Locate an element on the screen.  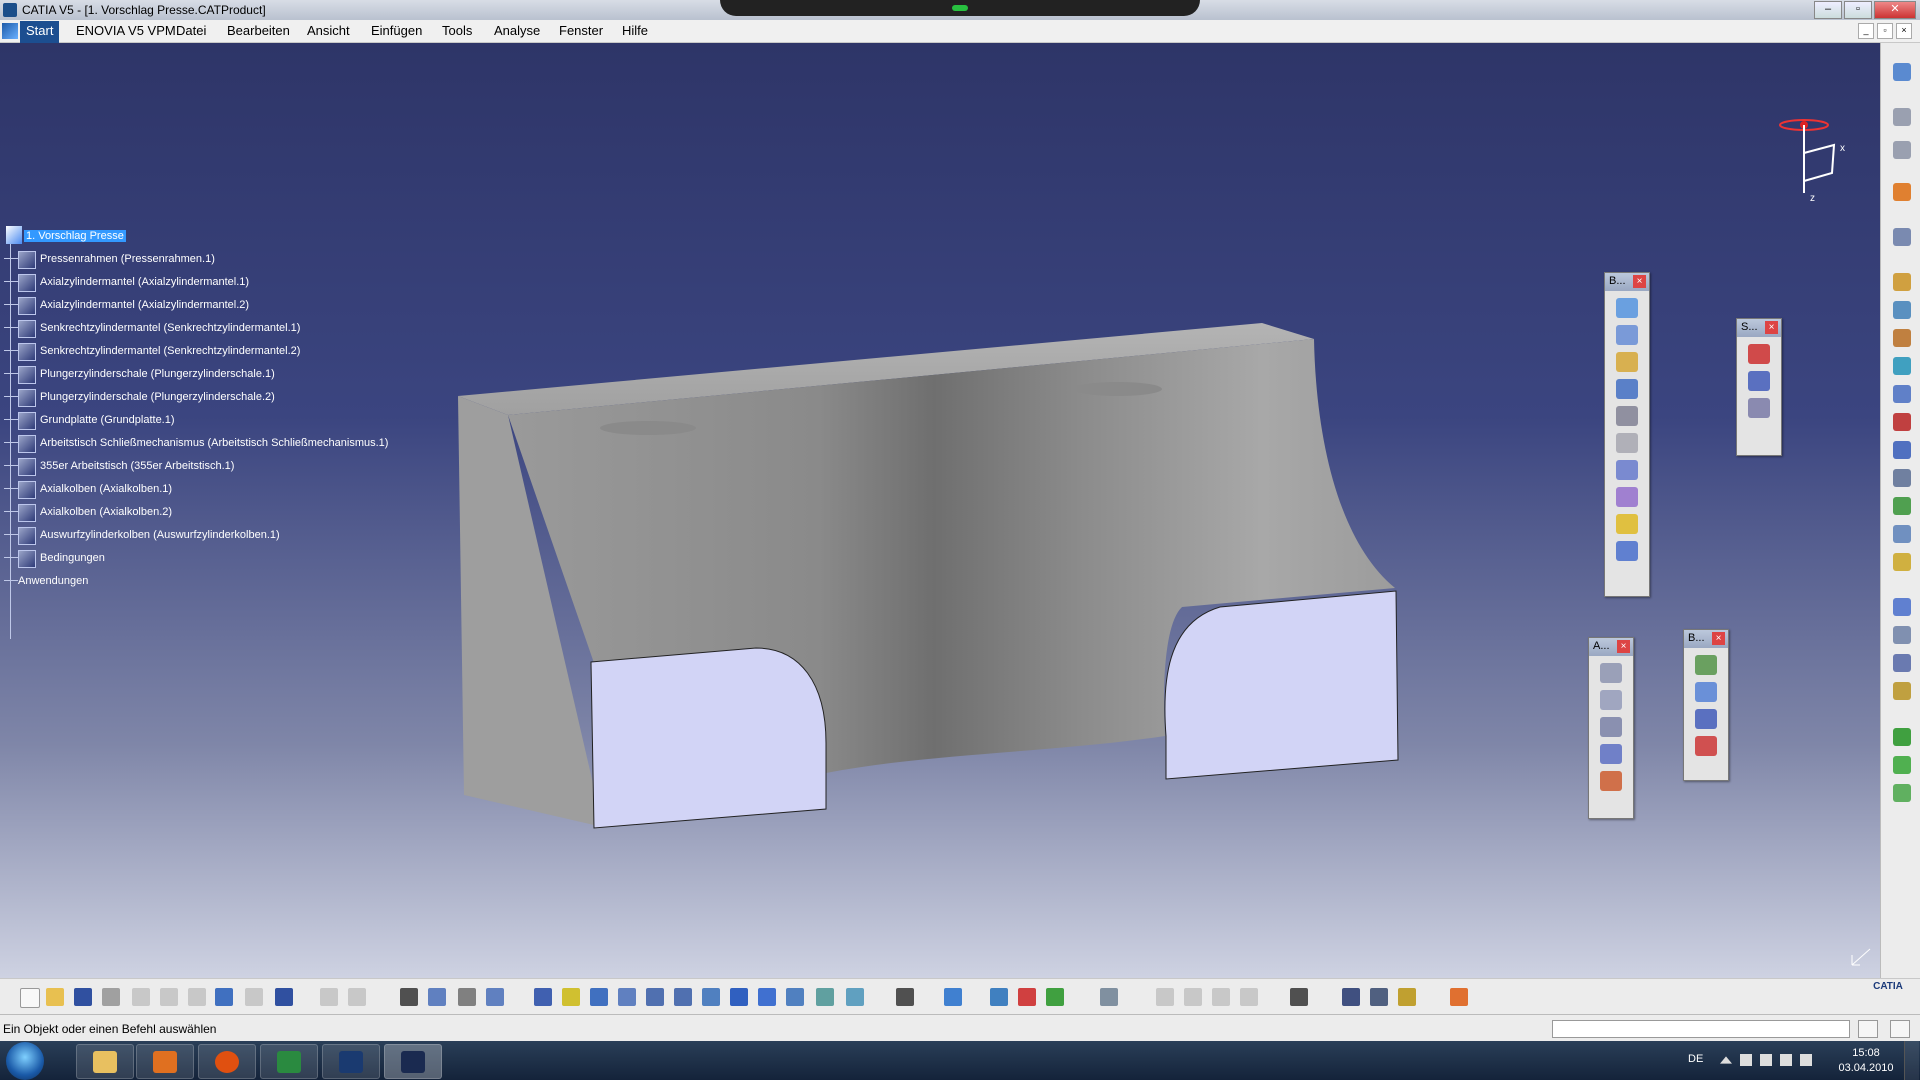
menu-tools: Tools is located at coordinates (457, 30).